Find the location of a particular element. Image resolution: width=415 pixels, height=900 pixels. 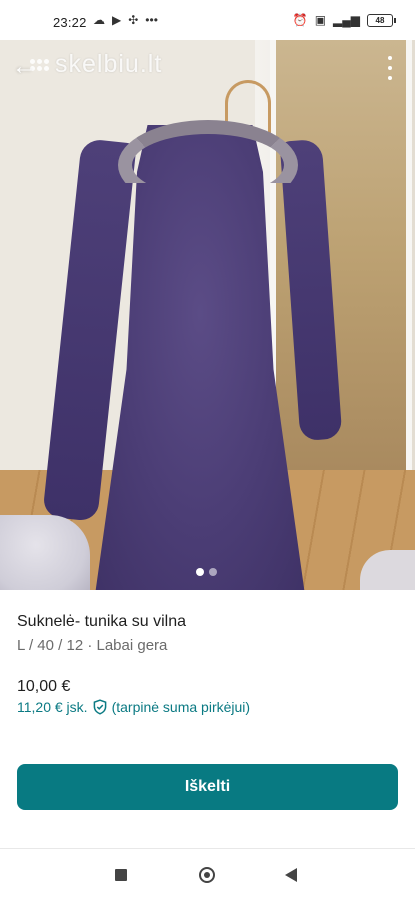

back-button: ← is located at coordinates (25, 68).